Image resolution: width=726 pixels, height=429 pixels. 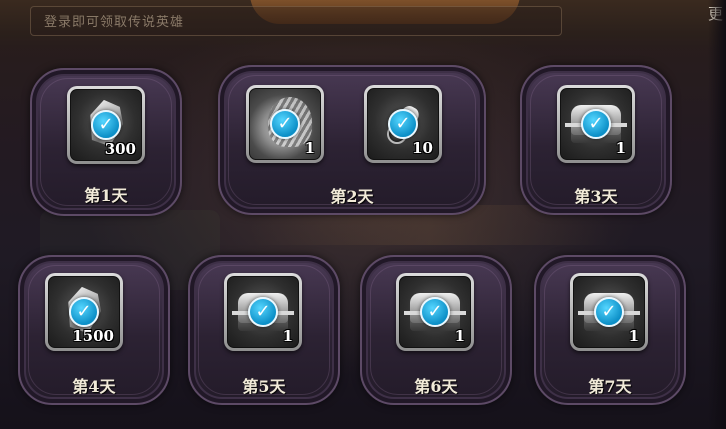 I want to click on reward-item: ✓ 10, so click(x=403, y=124).